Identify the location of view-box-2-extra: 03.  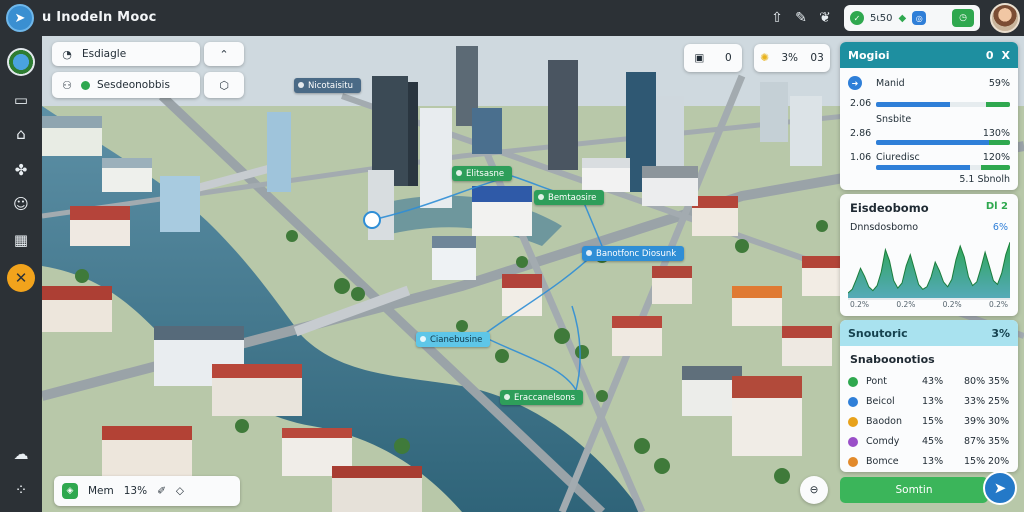
(817, 58).